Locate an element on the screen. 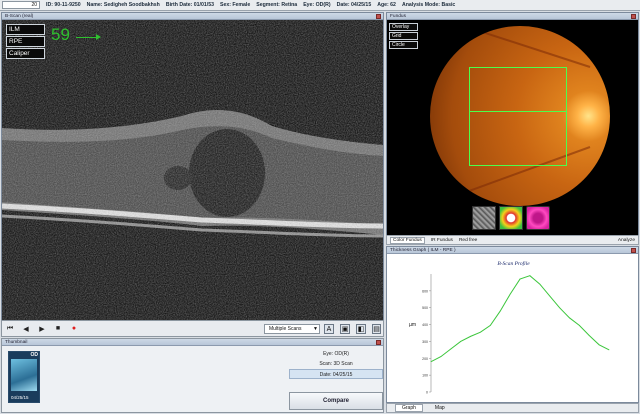  layer-label: RPE is located at coordinates (16, 41).